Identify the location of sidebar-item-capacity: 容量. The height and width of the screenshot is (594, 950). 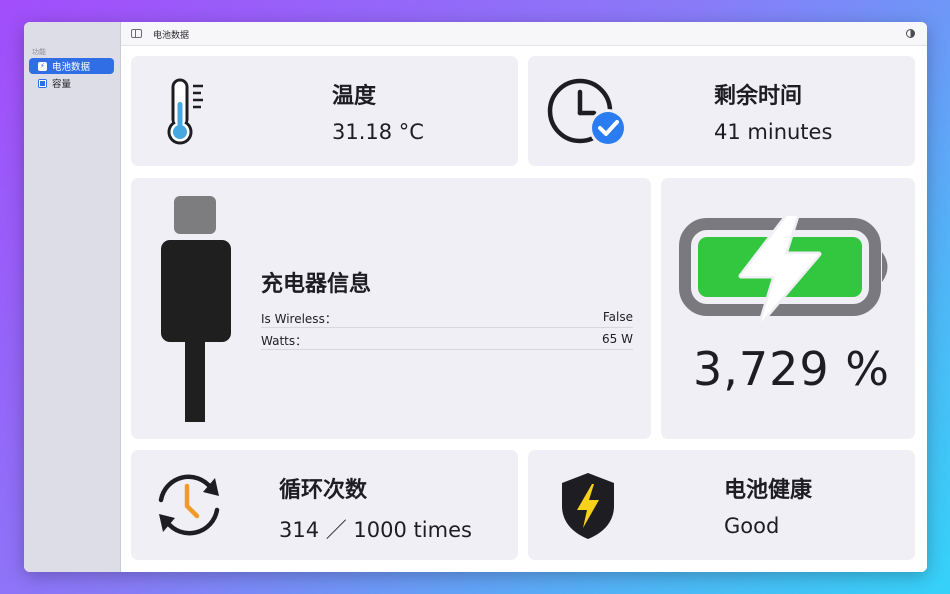
(71, 83).